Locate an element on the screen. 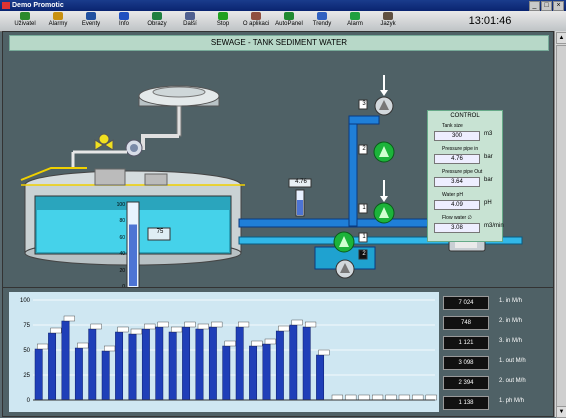 Image resolution: width=566 pixels, height=418 pixels. info-icon is located at coordinates (124, 16).